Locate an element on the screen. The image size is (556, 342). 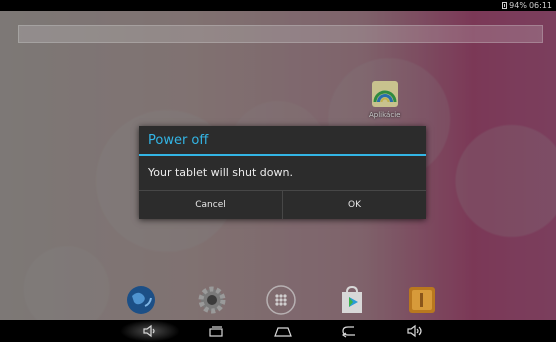
dialog-button-row: Cancel OK is located at coordinates (282, 204).